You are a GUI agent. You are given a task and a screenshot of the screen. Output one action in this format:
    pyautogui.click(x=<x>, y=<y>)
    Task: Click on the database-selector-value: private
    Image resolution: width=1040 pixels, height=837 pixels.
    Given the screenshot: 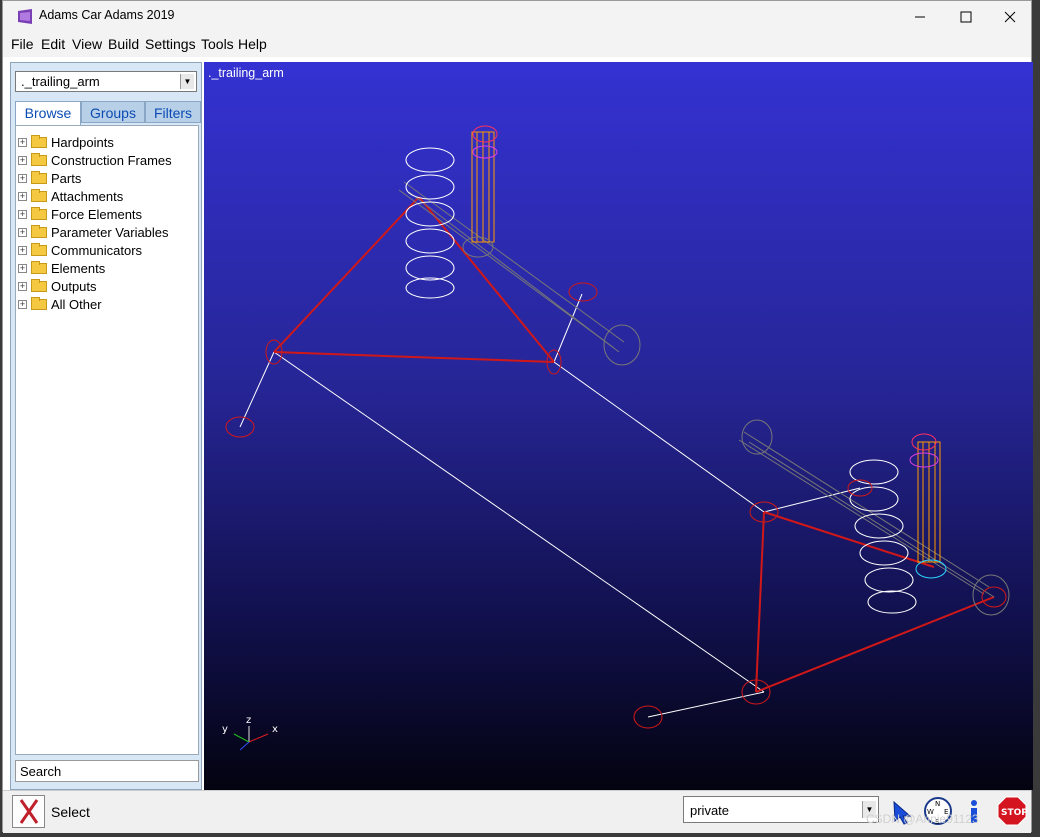 What is the action you would take?
    pyautogui.click(x=710, y=810)
    